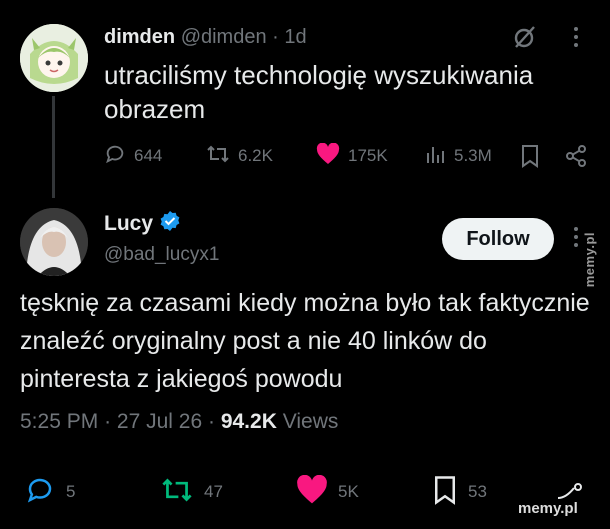 The height and width of the screenshot is (529, 610). Describe the element at coordinates (71, 491) in the screenshot. I see `tweet2-reply-count: 5` at that location.